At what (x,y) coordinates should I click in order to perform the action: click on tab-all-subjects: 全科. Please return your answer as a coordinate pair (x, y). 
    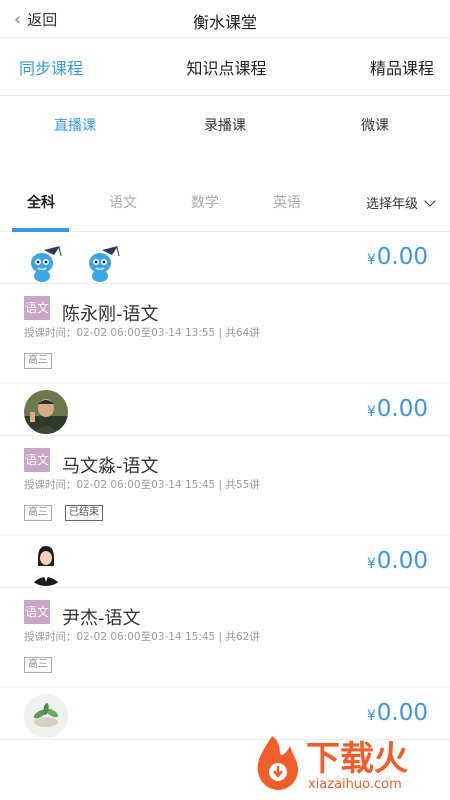
    Looking at the image, I should click on (41, 202).